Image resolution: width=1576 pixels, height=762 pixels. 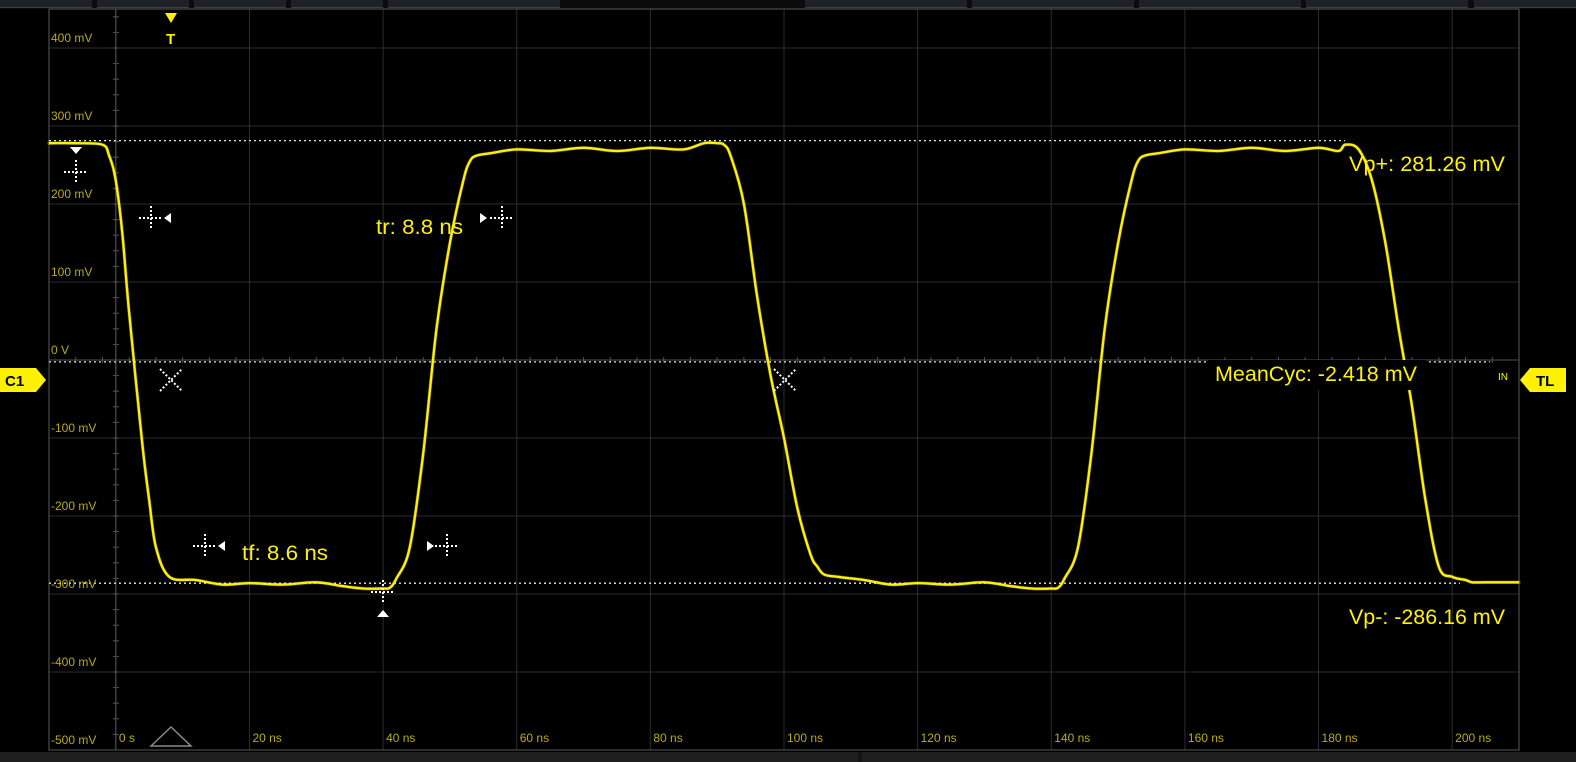 I want to click on vp-plus-label: Vp+: 281.26 mV, so click(x=1427, y=164).